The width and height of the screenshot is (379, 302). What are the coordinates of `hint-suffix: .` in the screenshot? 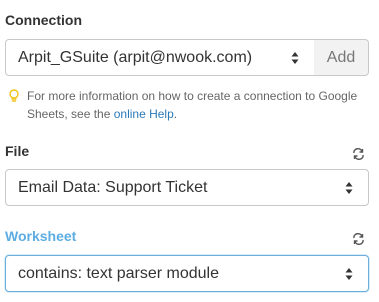 It's located at (175, 114).